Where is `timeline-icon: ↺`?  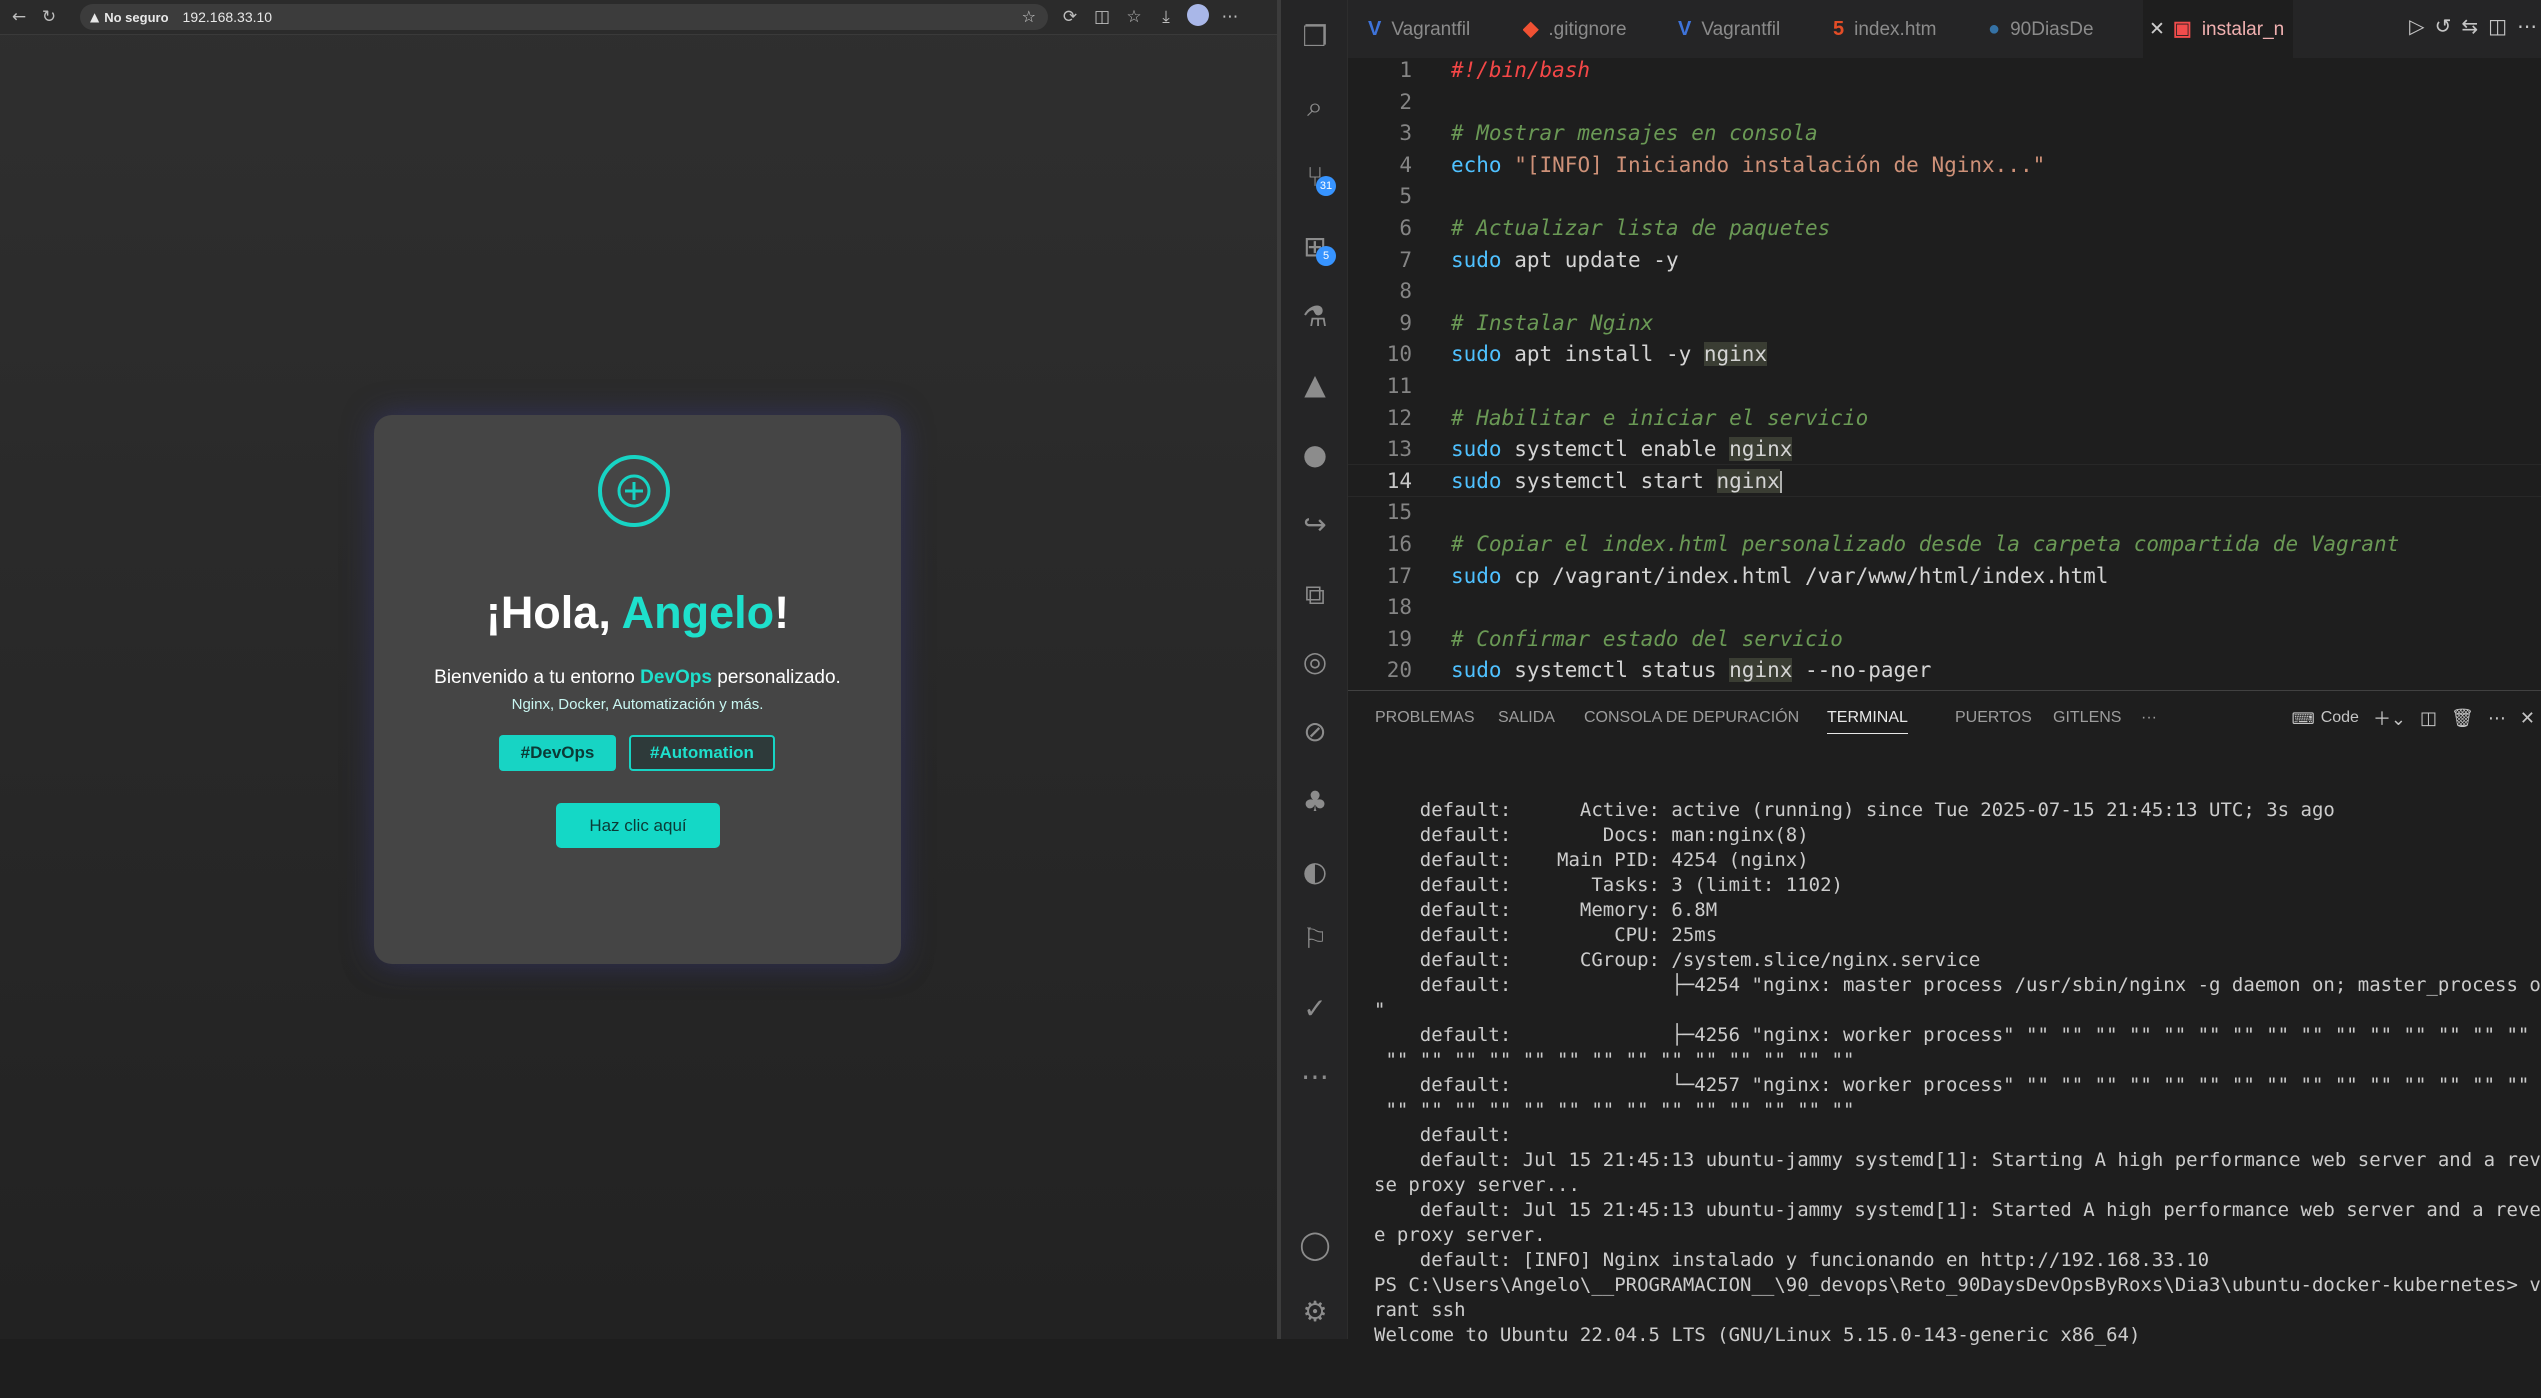
timeline-icon: ↺ is located at coordinates (2443, 26).